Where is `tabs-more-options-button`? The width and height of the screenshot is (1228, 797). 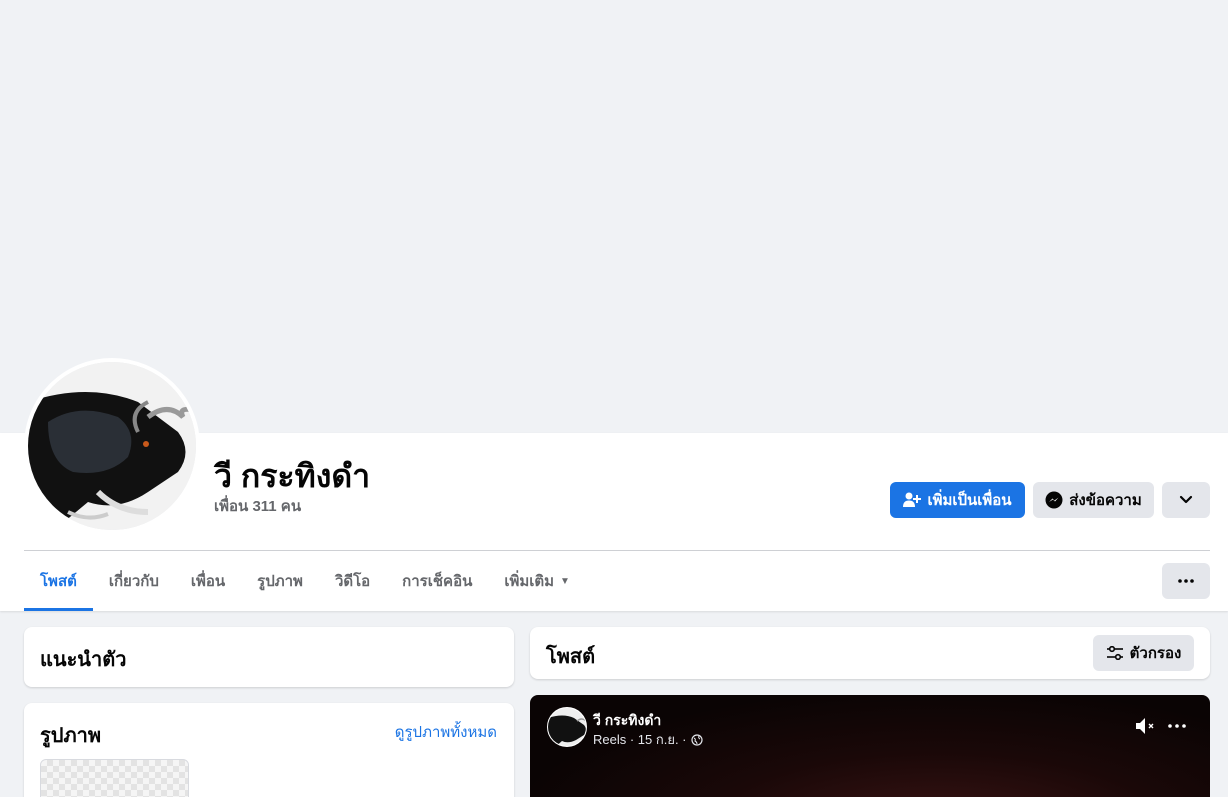 tabs-more-options-button is located at coordinates (1186, 581).